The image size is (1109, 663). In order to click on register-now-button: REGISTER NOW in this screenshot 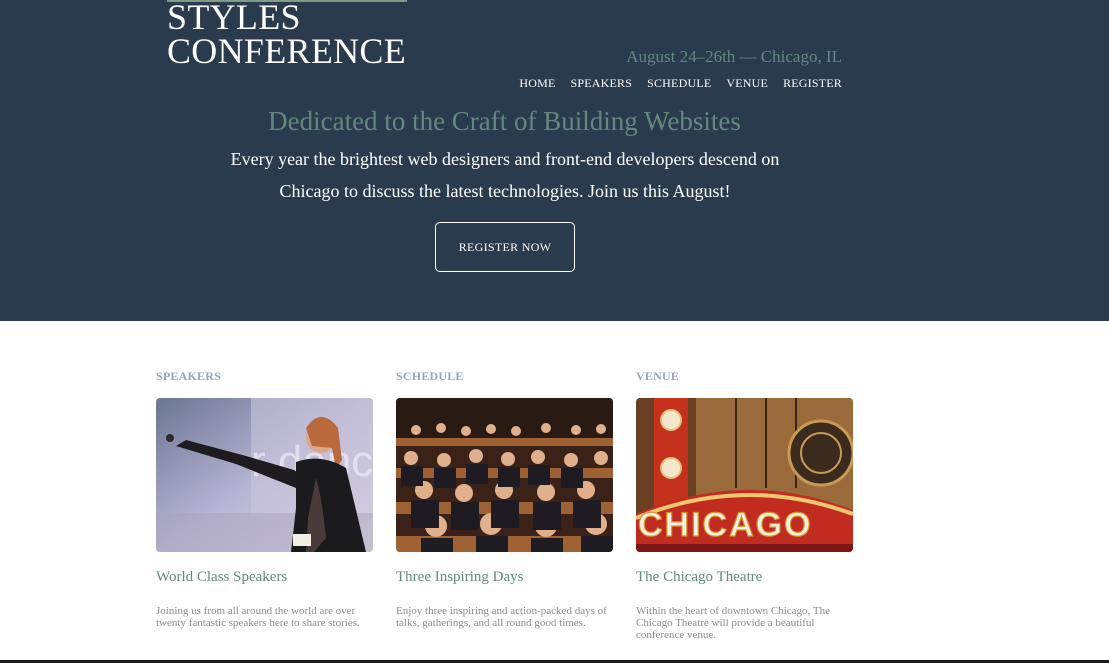, I will do `click(505, 247)`.